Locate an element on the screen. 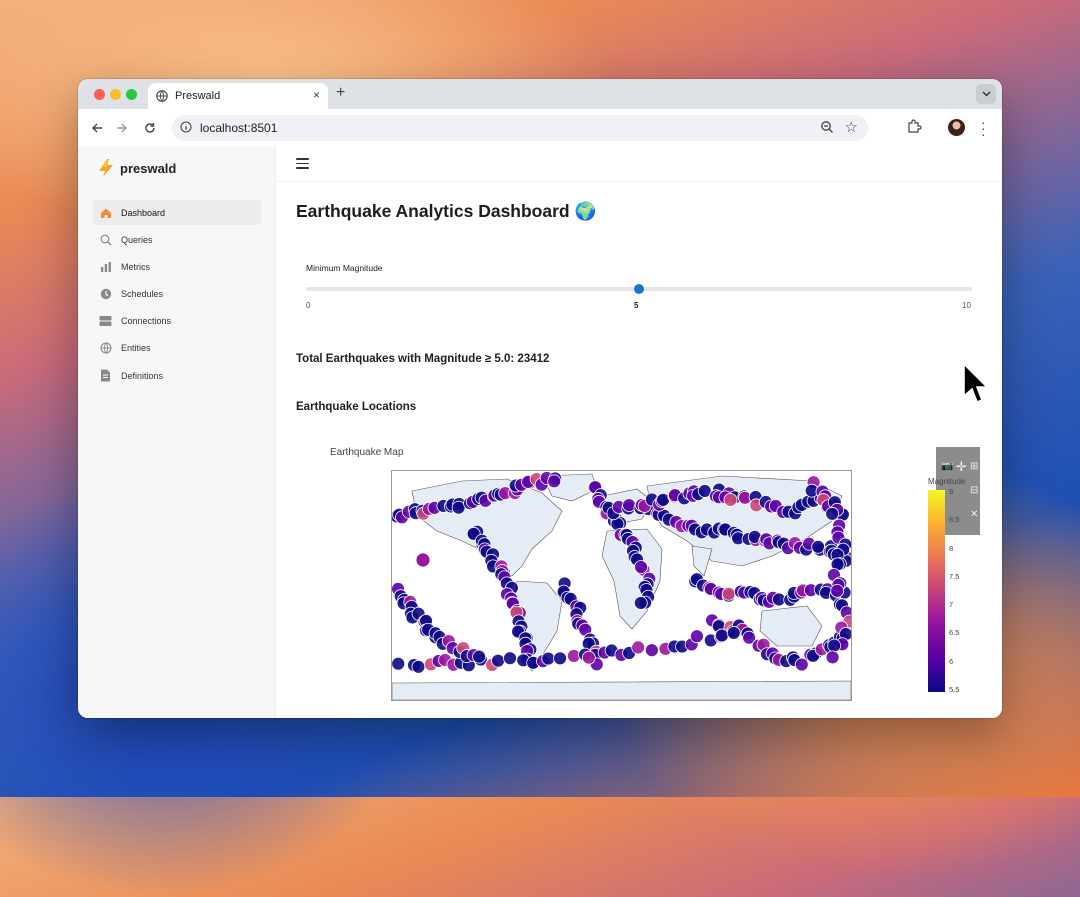 Image resolution: width=1080 pixels, height=897 pixels. reload-button is located at coordinates (150, 128).